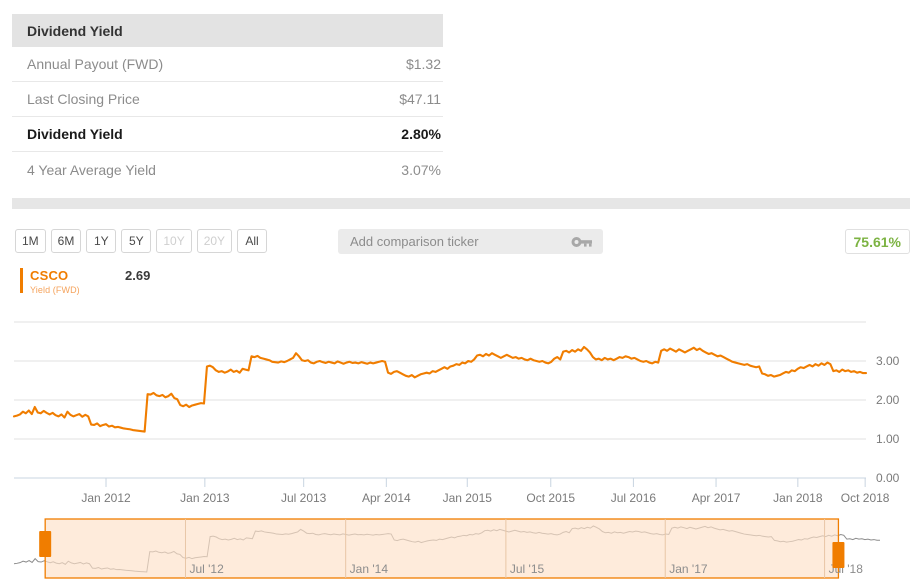 Image resolution: width=922 pixels, height=587 pixels. Describe the element at coordinates (423, 64) in the screenshot. I see `summary-row-value: $1.32` at that location.